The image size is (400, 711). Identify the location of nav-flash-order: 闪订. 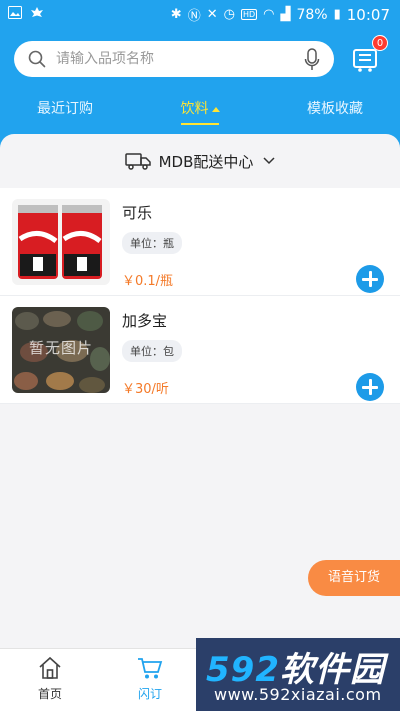
(150, 679).